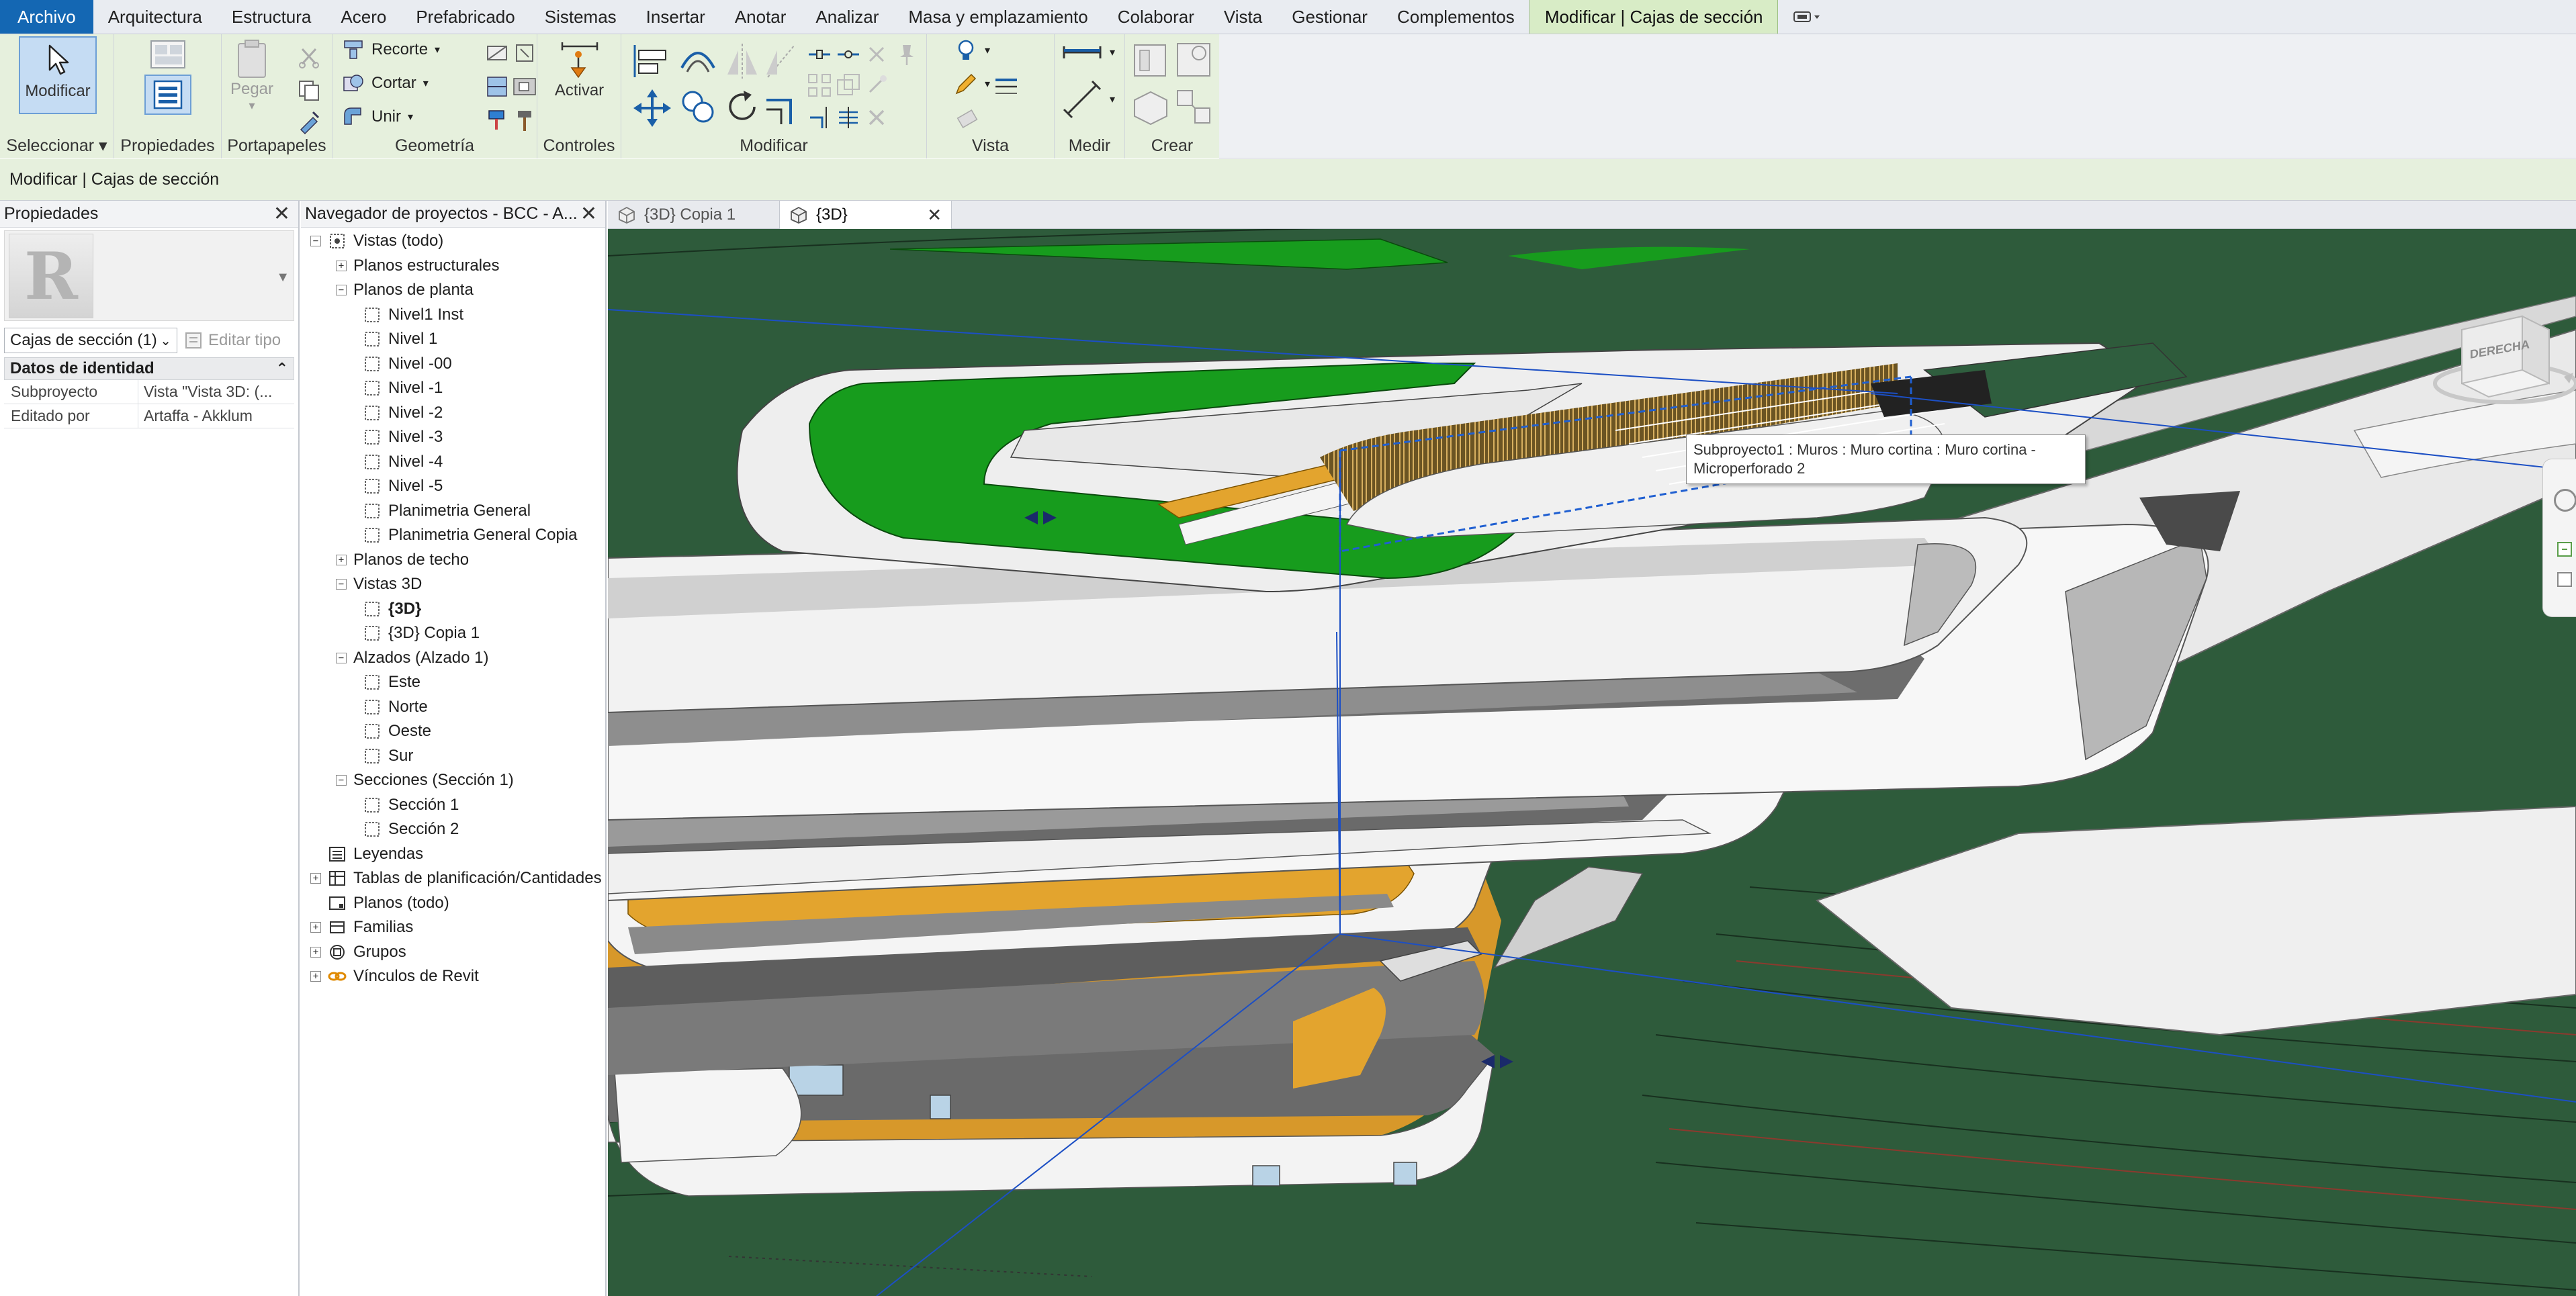 This screenshot has width=2576, height=1296. I want to click on browser-node: + Vínculos de Revit, so click(394, 976).